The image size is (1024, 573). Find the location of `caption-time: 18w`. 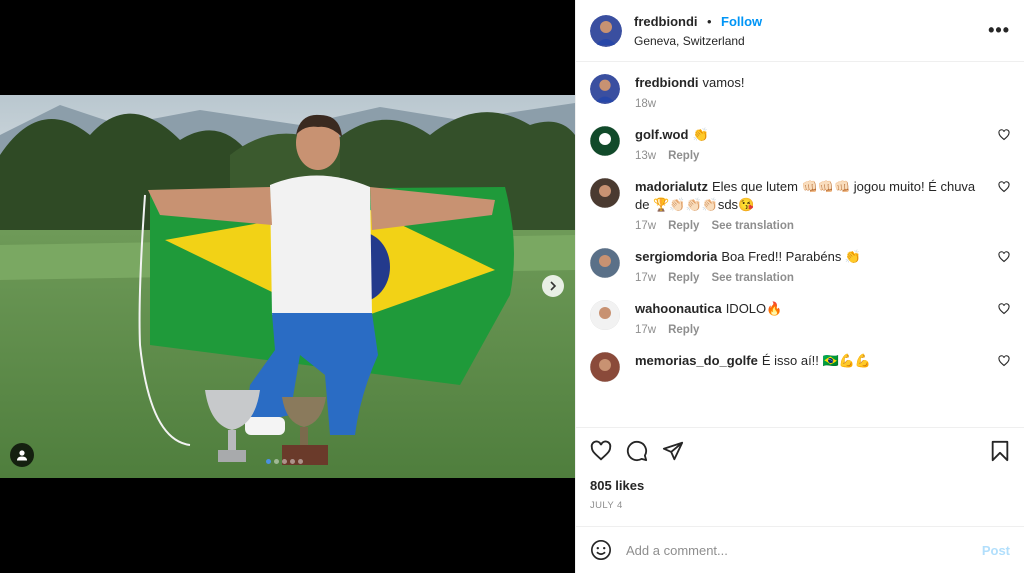

caption-time: 18w is located at coordinates (645, 104).